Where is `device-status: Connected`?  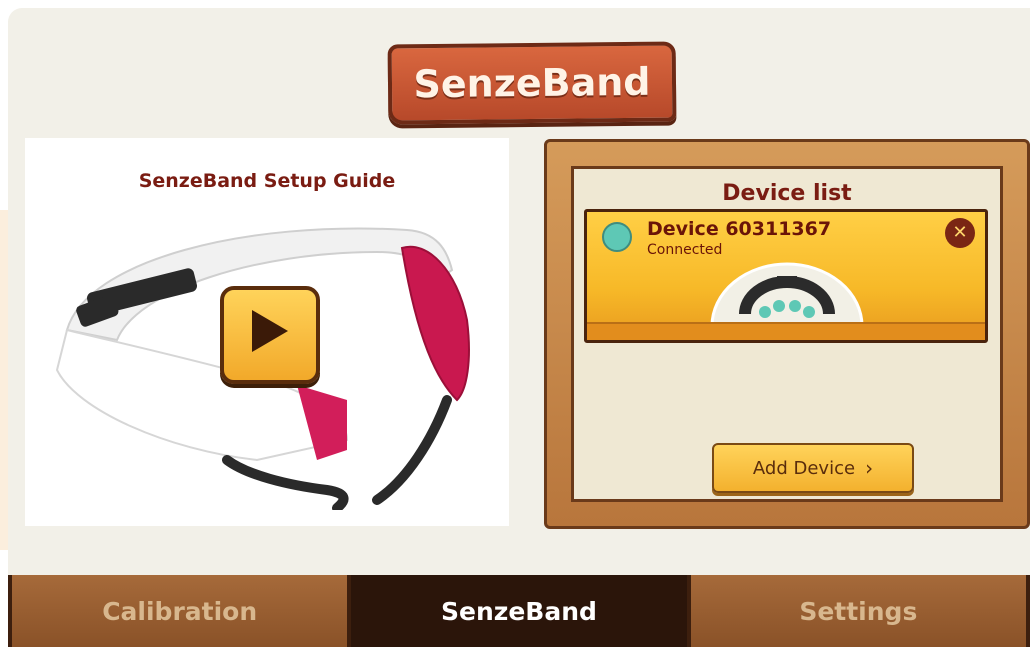
device-status: Connected is located at coordinates (685, 250).